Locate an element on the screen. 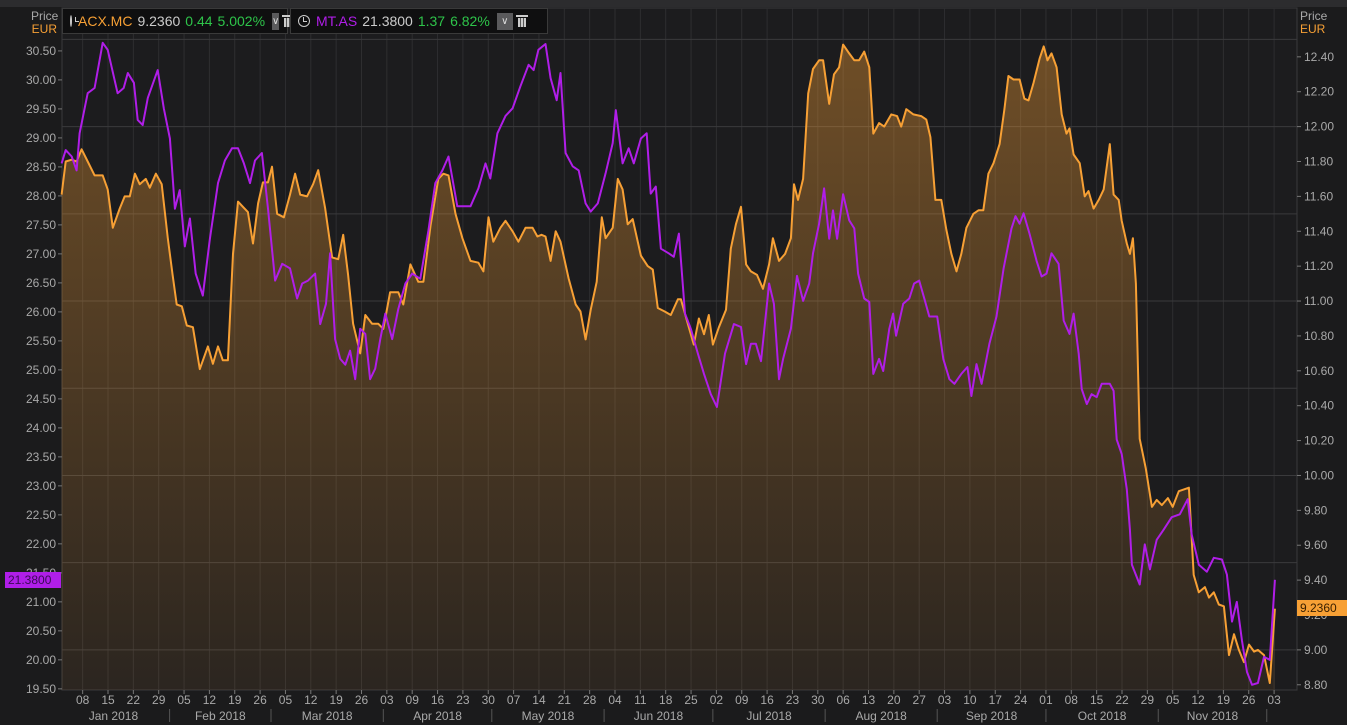 The height and width of the screenshot is (725, 1347). right-axis-tick-label: 9.00 is located at coordinates (1316, 650).